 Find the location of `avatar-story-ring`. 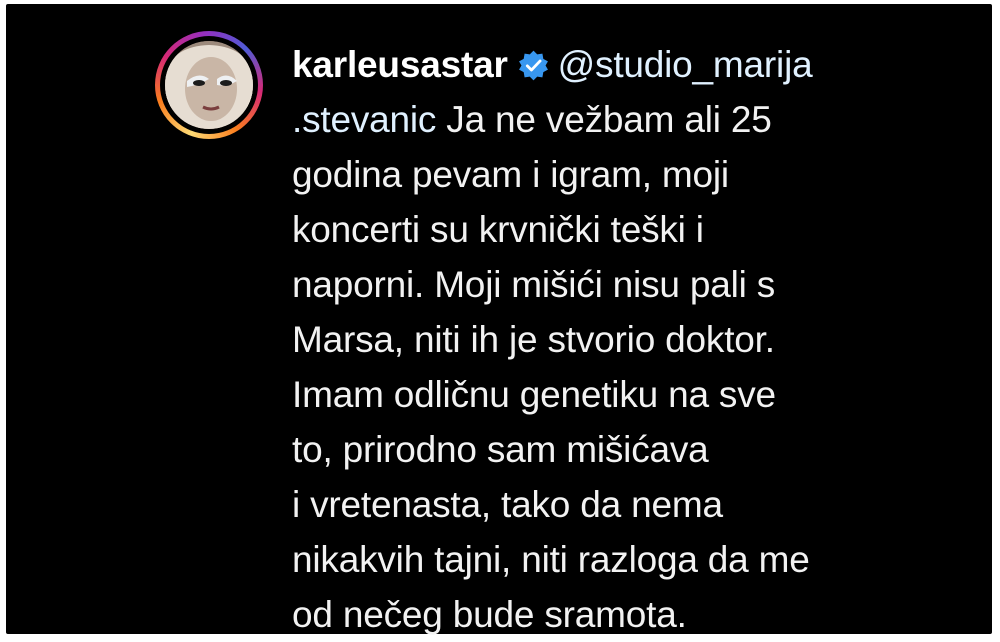

avatar-story-ring is located at coordinates (209, 85).